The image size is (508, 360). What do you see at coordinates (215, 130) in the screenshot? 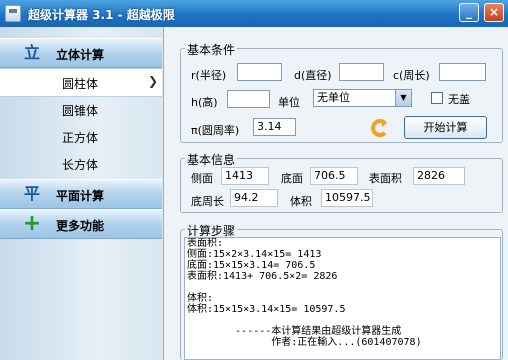
I see `pi-label: π(圆周率)` at bounding box center [215, 130].